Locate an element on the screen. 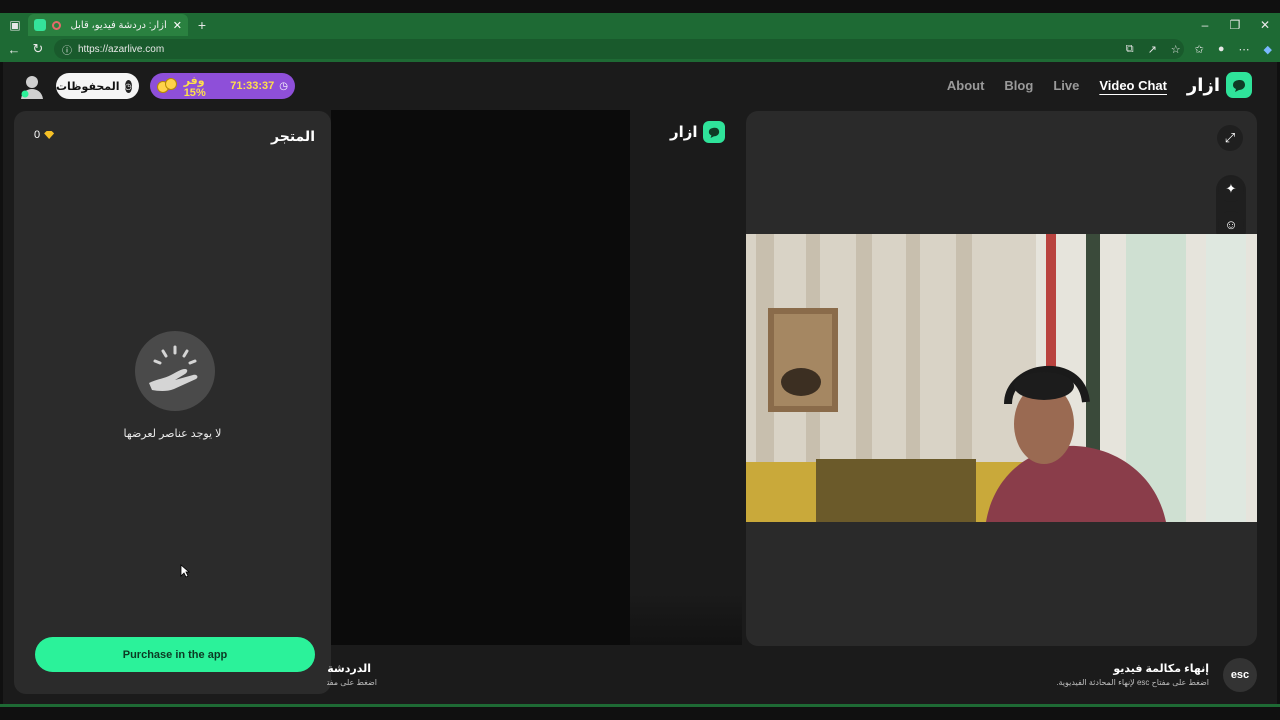 This screenshot has height=720, width=1280. favicon-icon is located at coordinates (40, 25).